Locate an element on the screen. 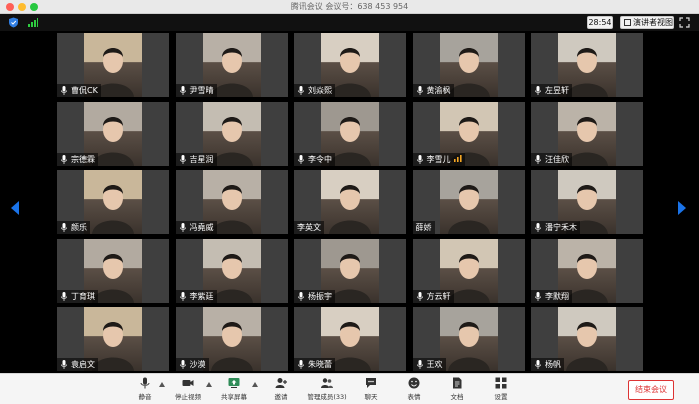 The width and height of the screenshot is (699, 404). participant-tile: 薛娇 is located at coordinates (468, 202).